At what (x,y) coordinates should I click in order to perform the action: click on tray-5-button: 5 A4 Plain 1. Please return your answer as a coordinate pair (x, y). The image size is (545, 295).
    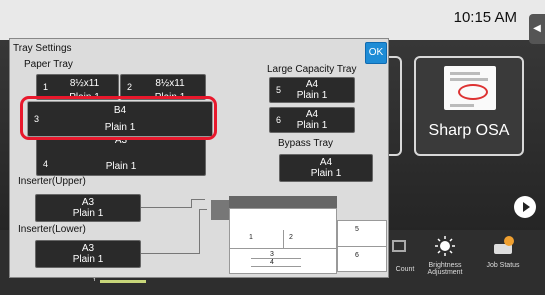
    Looking at the image, I should click on (312, 90).